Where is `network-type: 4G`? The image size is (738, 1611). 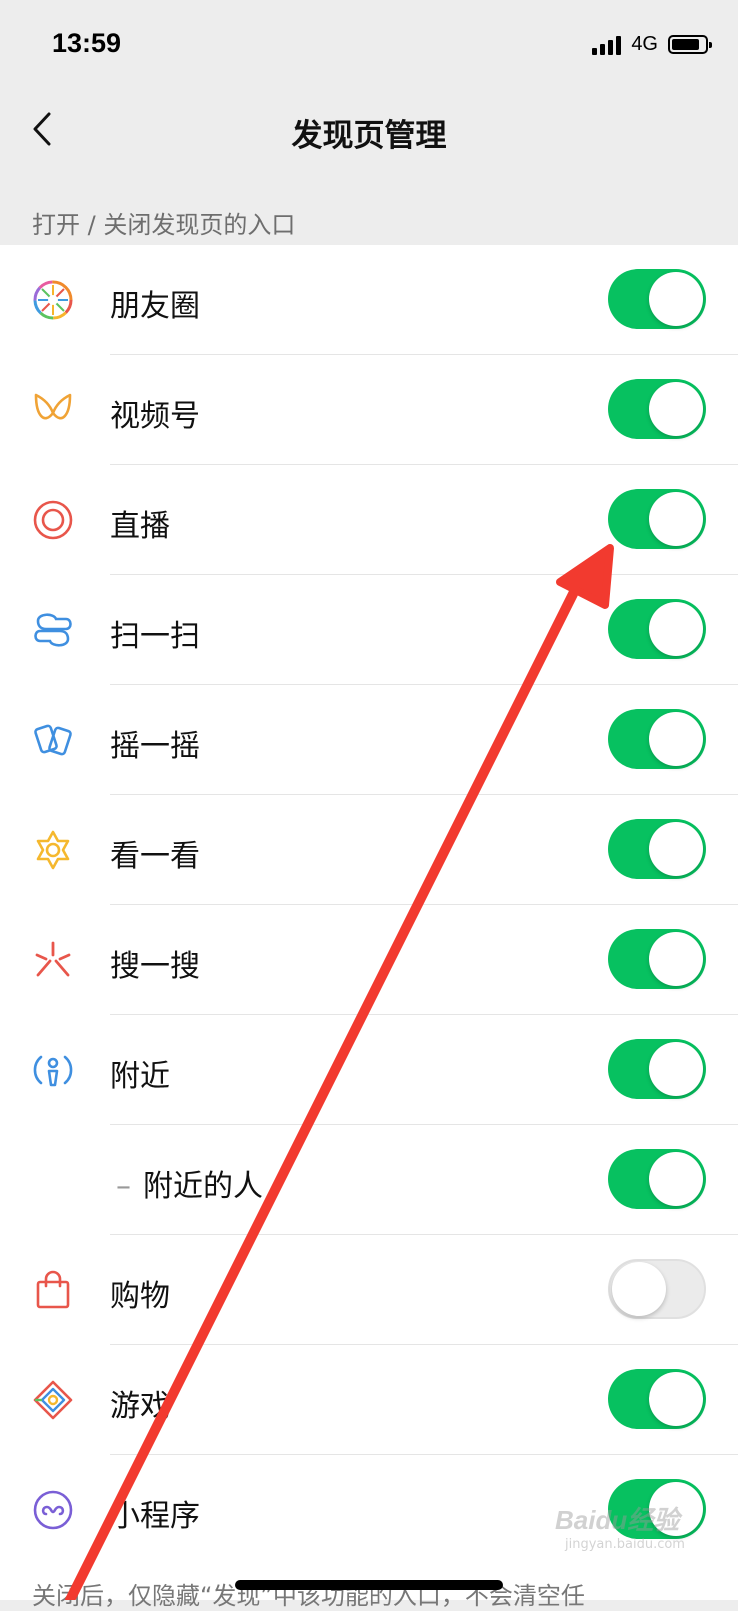 network-type: 4G is located at coordinates (644, 44).